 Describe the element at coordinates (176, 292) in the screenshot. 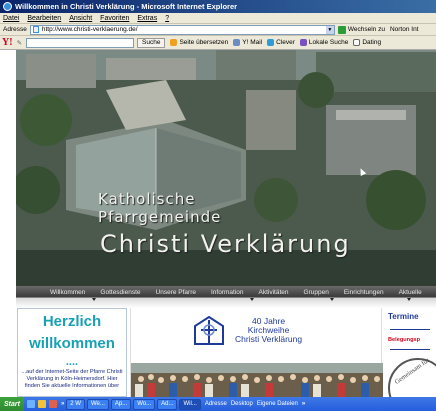

I see `nav-unsere-pfarre: Unsere Pfarre` at that location.